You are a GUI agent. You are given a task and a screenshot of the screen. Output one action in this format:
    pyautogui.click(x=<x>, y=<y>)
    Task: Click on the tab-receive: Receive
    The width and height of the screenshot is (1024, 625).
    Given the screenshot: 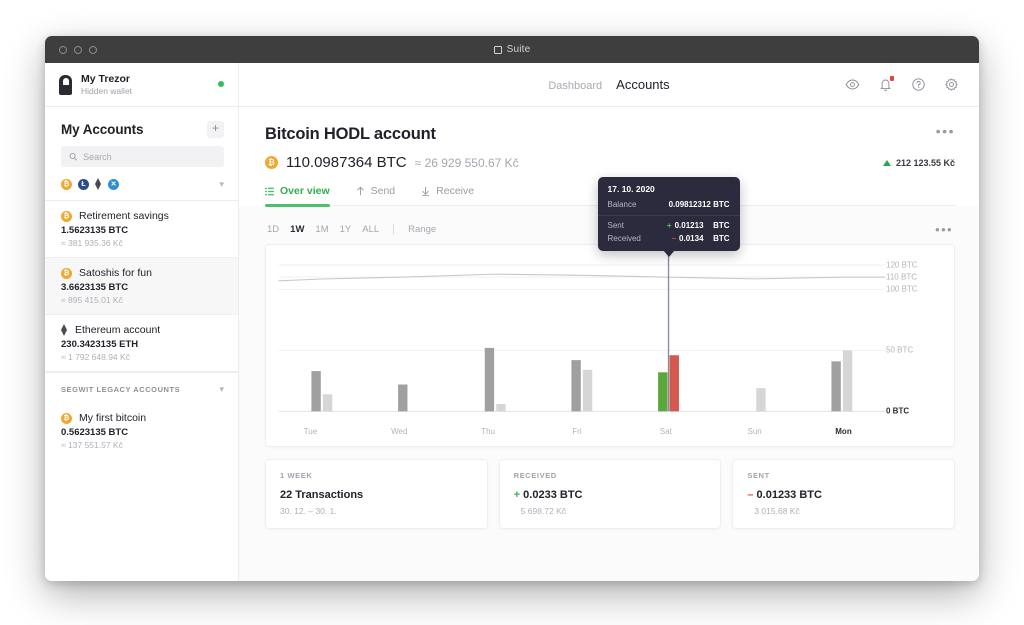 What is the action you would take?
    pyautogui.click(x=447, y=195)
    